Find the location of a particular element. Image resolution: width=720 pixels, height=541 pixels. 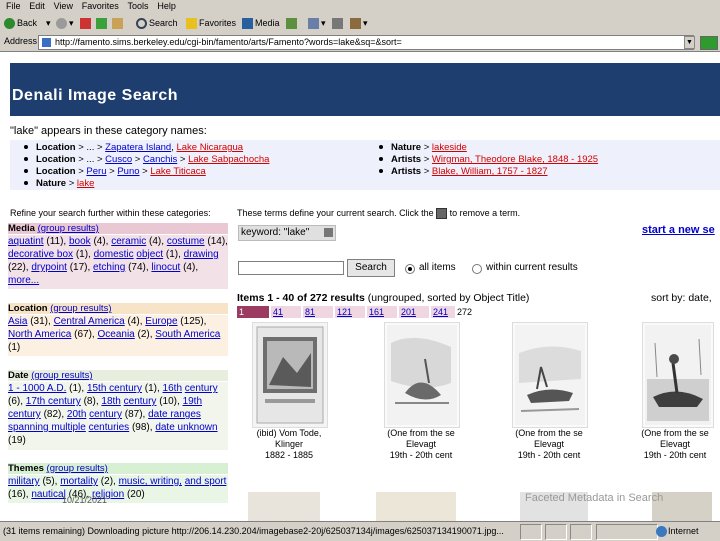

menu-tools: Tools is located at coordinates (138, 6).